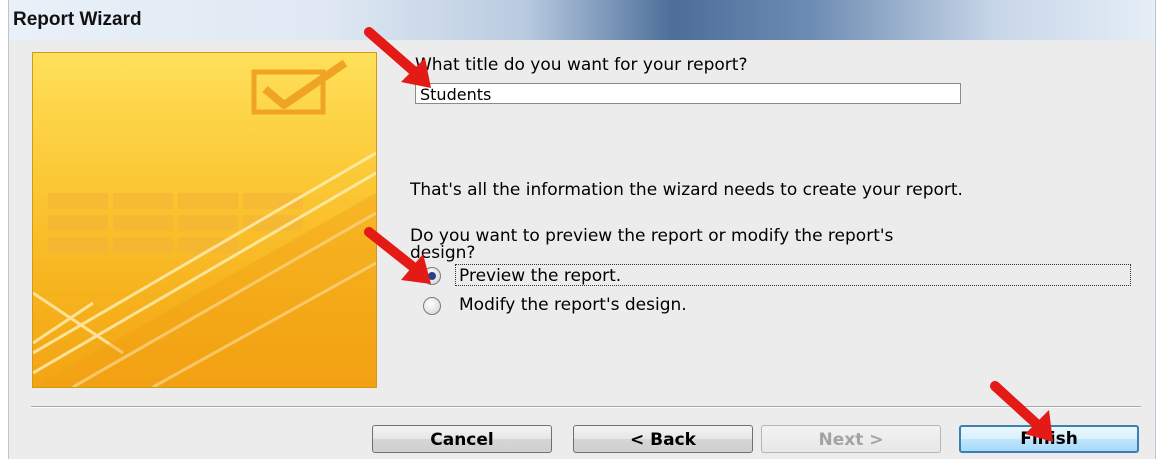 The image size is (1159, 459). What do you see at coordinates (851, 439) in the screenshot?
I see `next-button: Next >` at bounding box center [851, 439].